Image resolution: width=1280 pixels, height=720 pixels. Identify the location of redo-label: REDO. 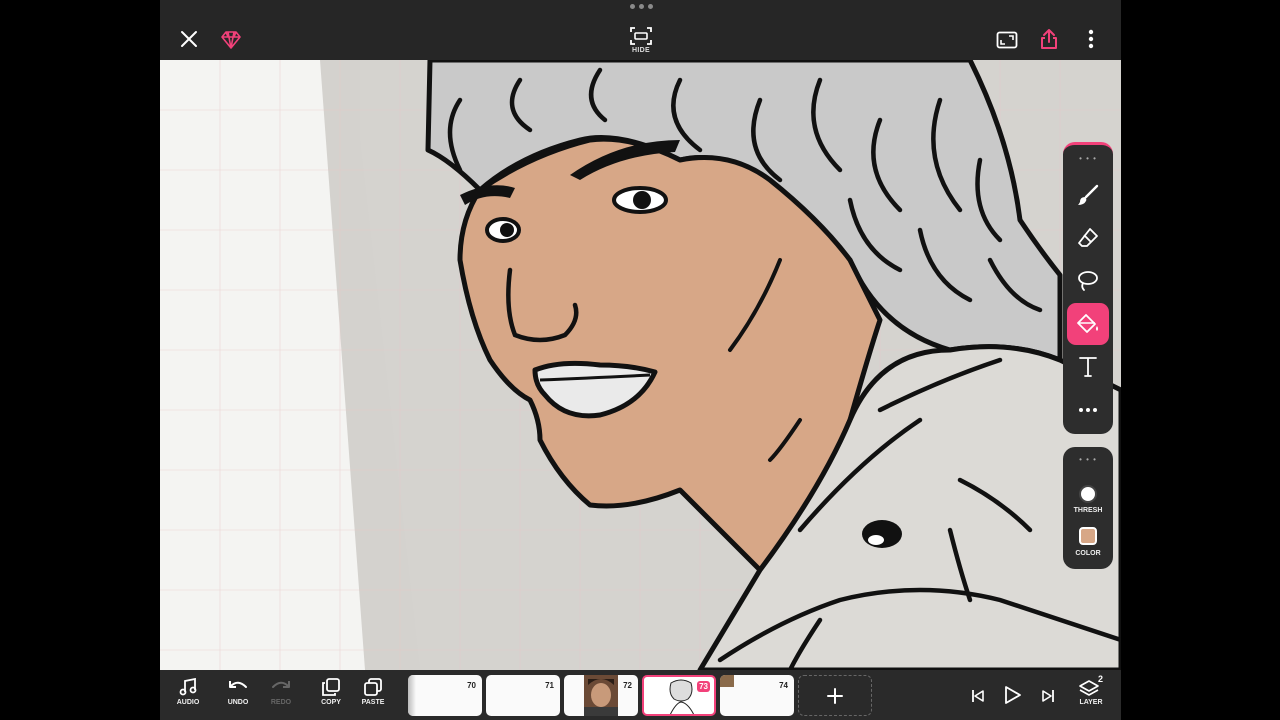
(281, 702).